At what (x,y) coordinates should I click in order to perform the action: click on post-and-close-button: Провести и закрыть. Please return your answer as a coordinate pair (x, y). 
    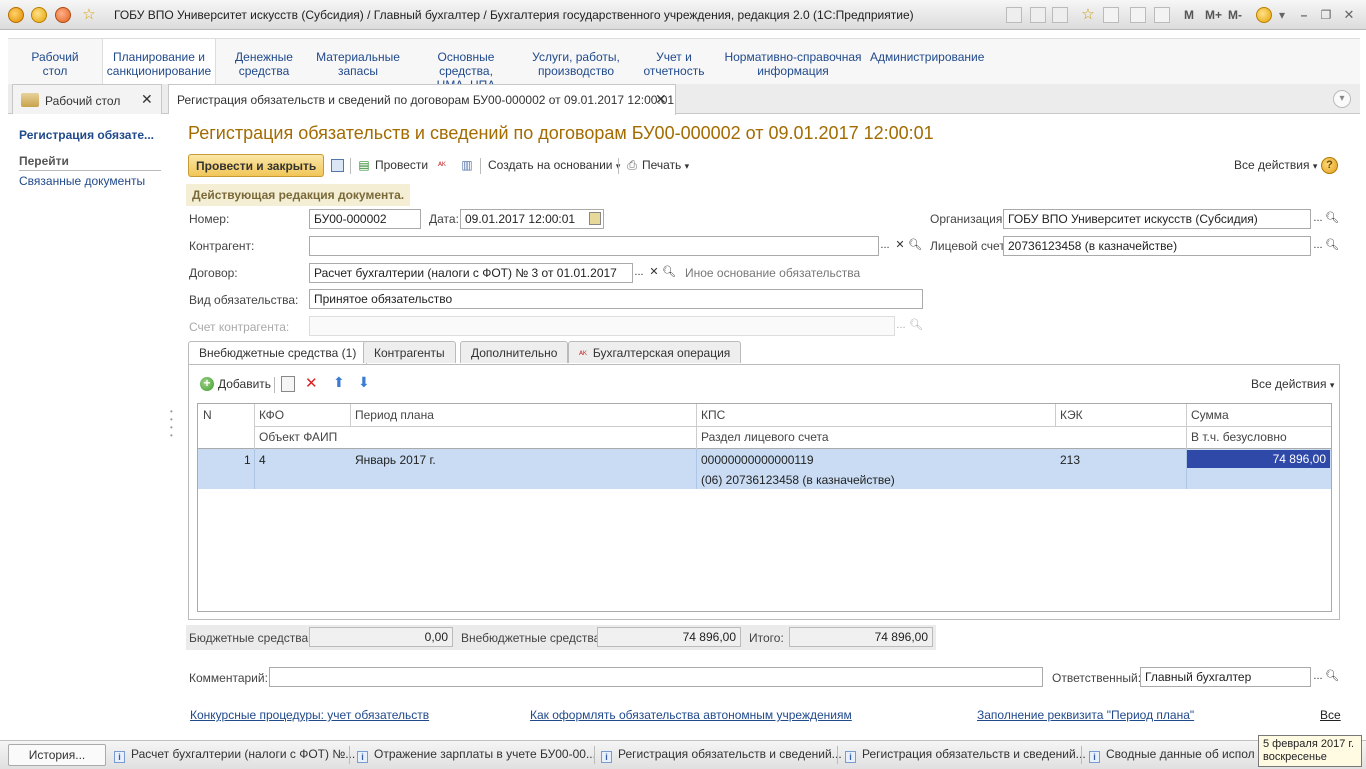
    Looking at the image, I should click on (256, 165).